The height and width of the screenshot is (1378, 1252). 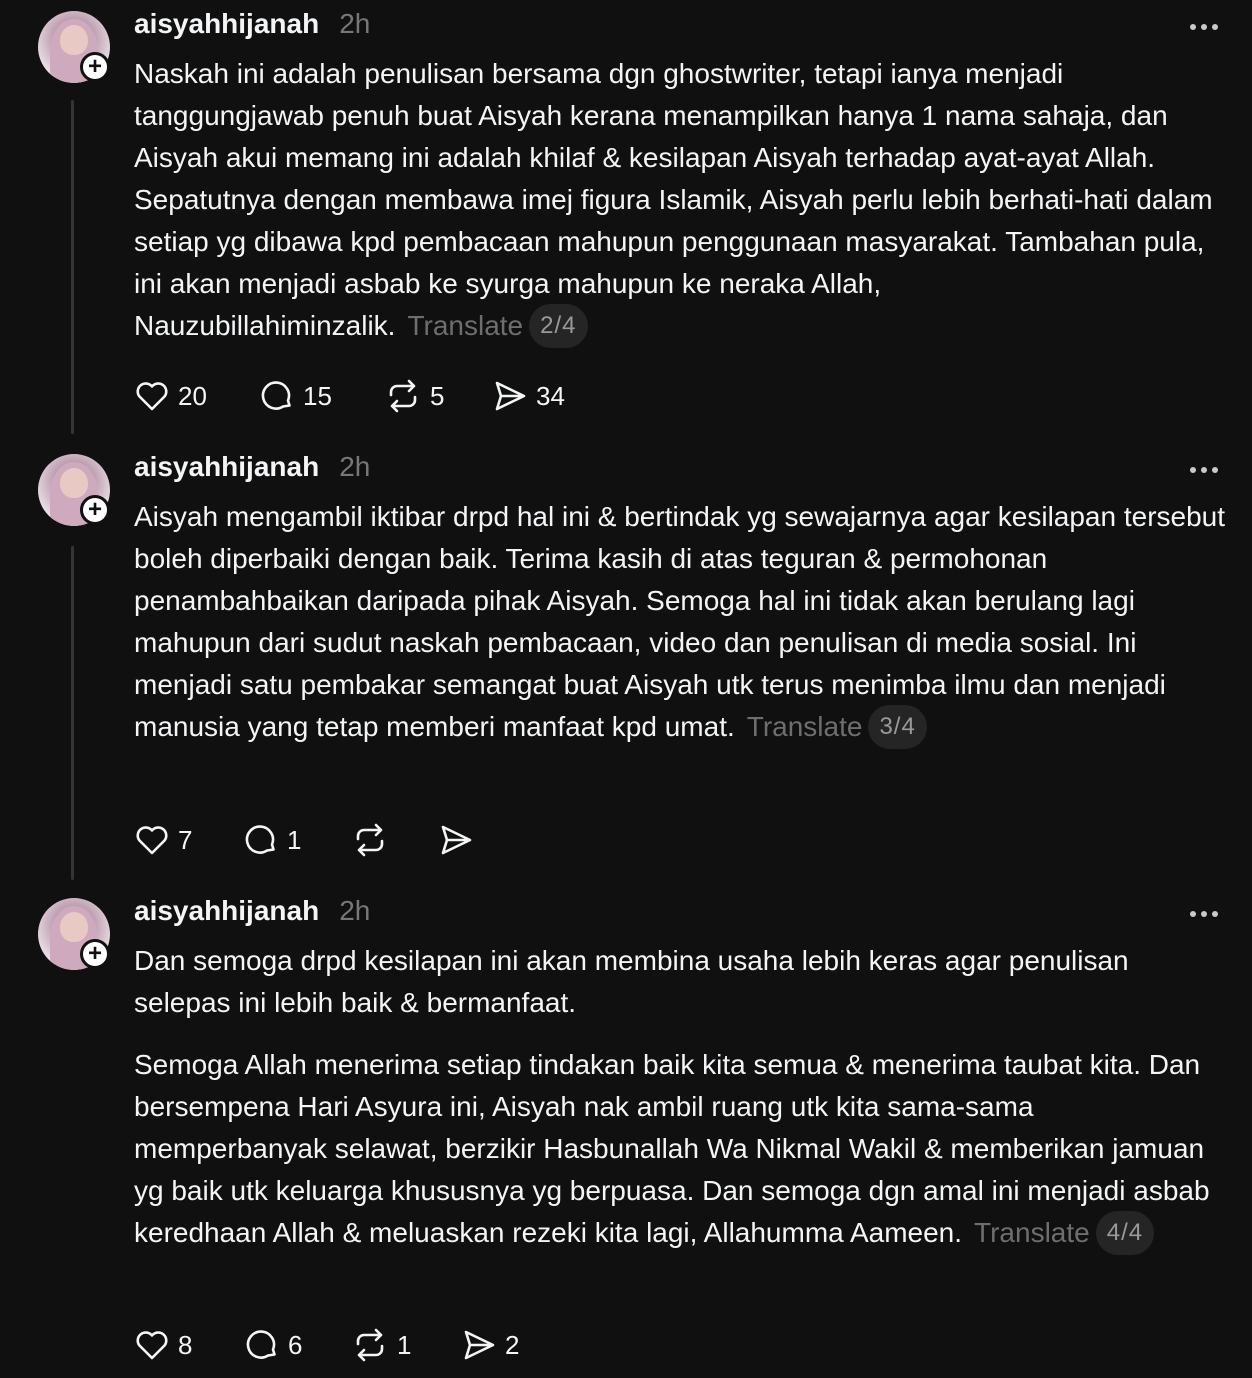 I want to click on share-count: 34, so click(x=550, y=395).